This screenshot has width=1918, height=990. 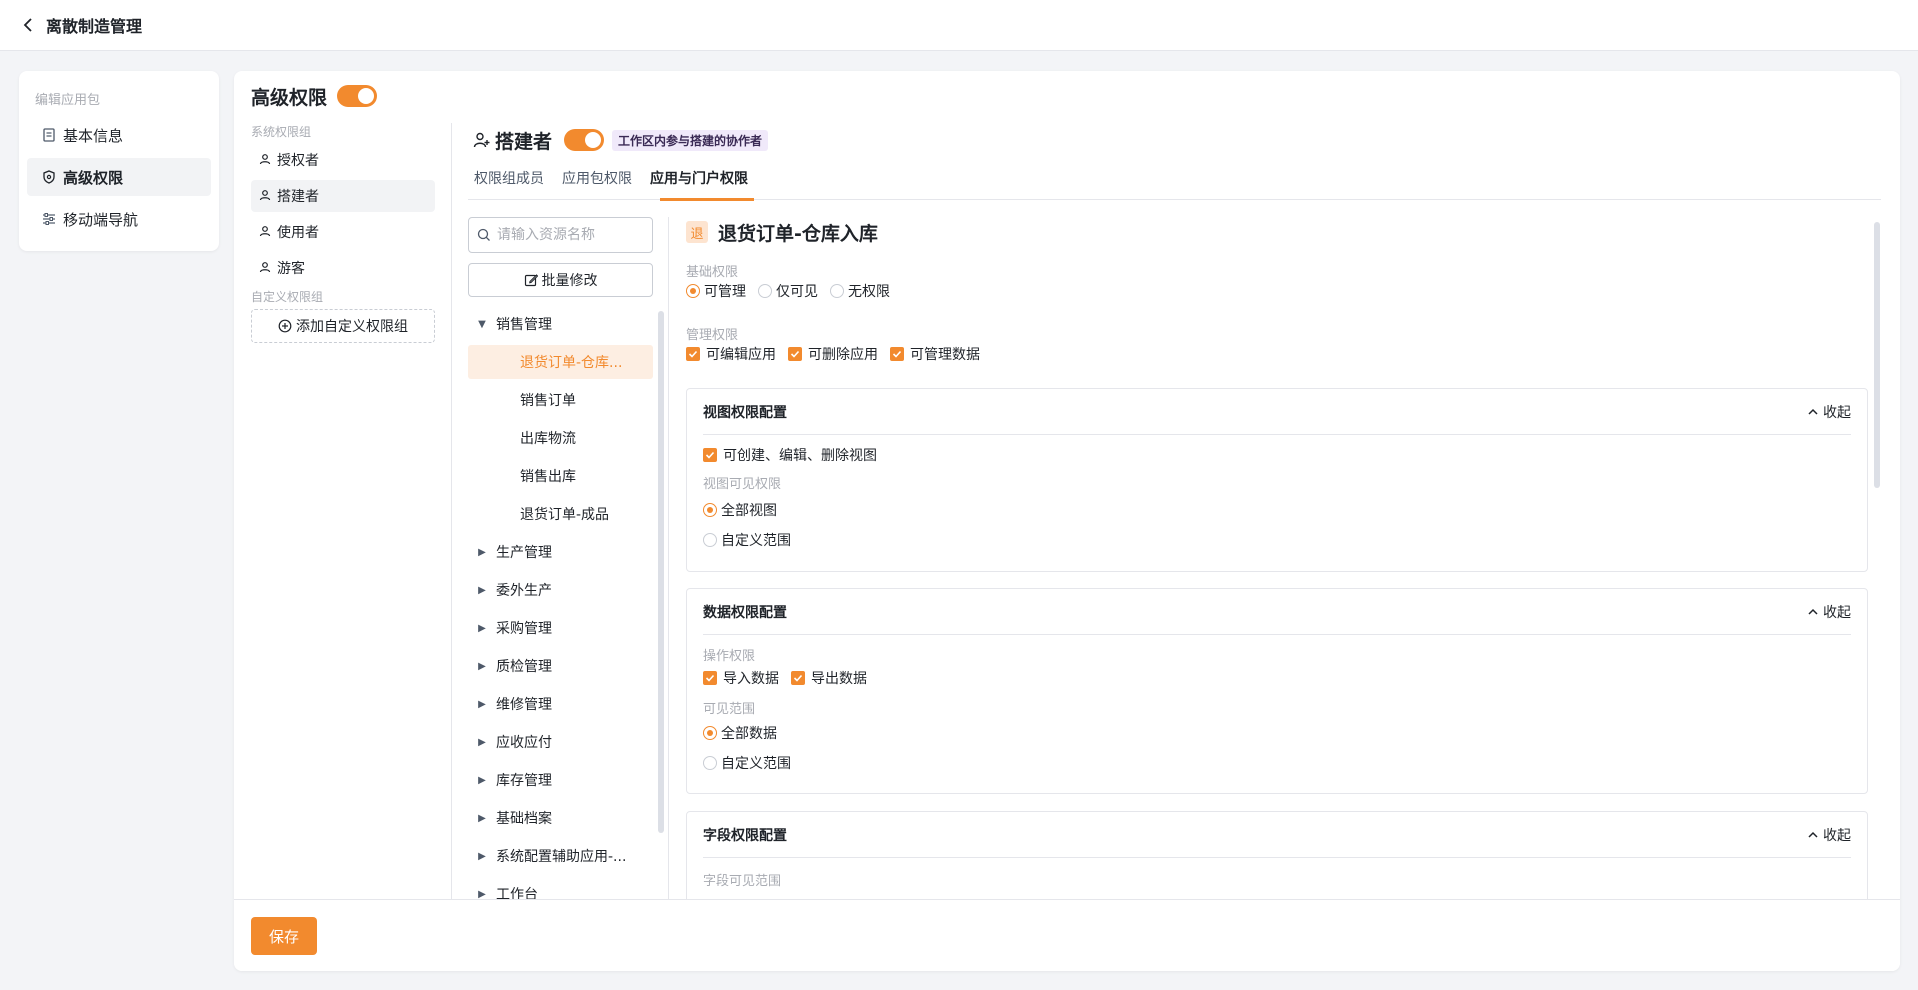 I want to click on tree-group-outsourcing: ▶ 委外生产, so click(x=560, y=590).